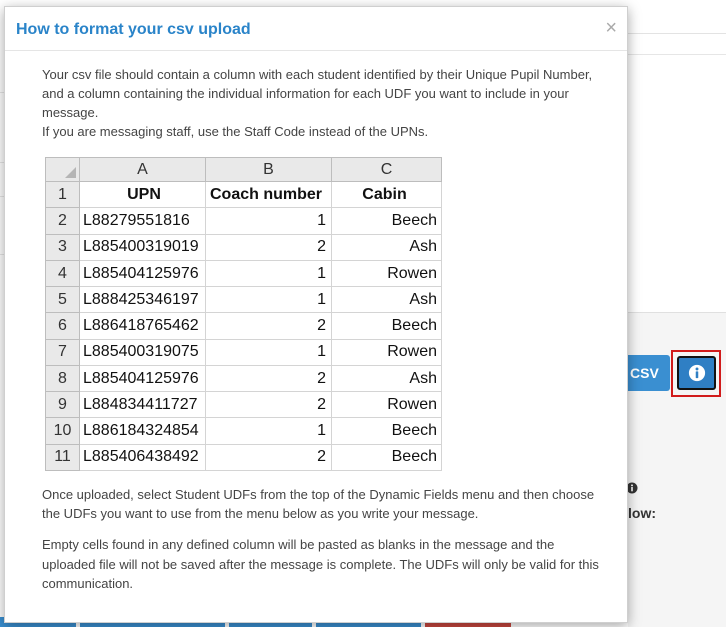 The height and width of the screenshot is (627, 726). Describe the element at coordinates (62, 273) in the screenshot. I see `row-number: 4` at that location.